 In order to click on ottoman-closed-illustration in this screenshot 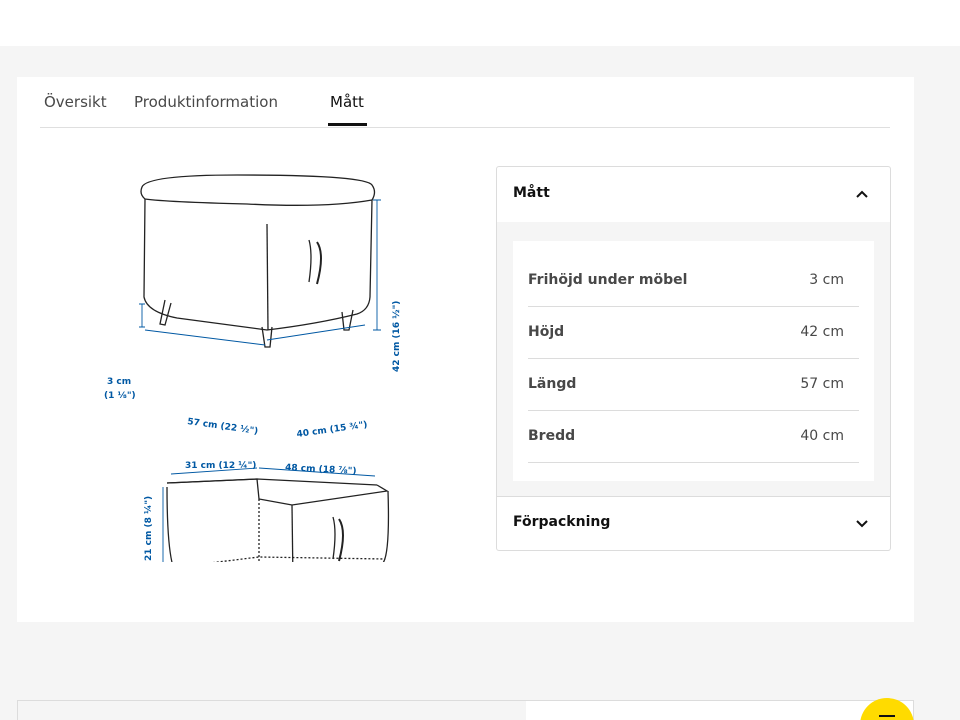, I will do `click(258, 261)`.